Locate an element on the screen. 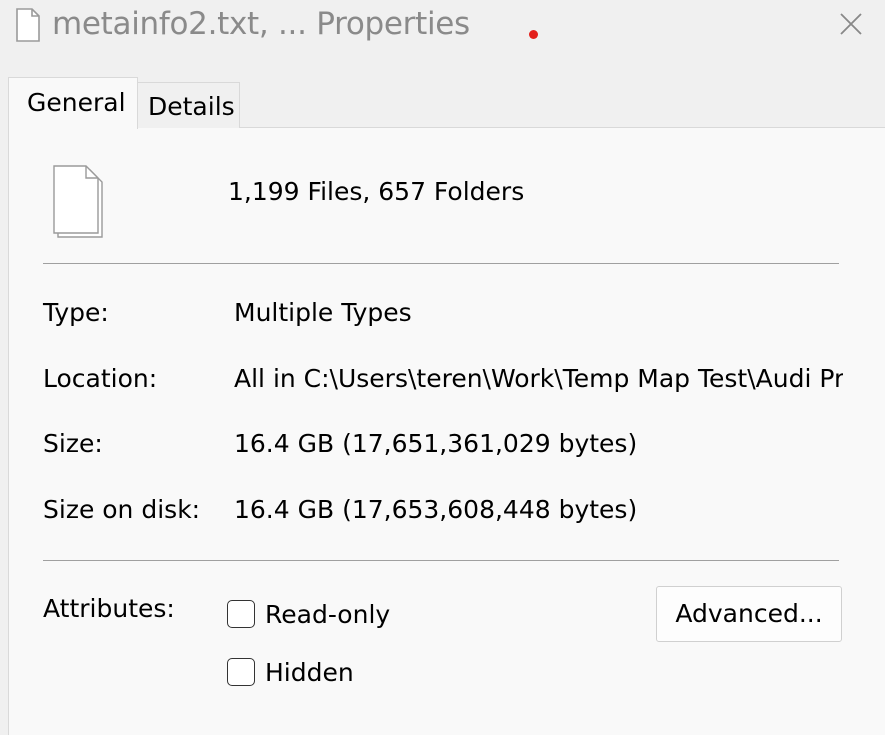  cursor-dot is located at coordinates (533, 34).